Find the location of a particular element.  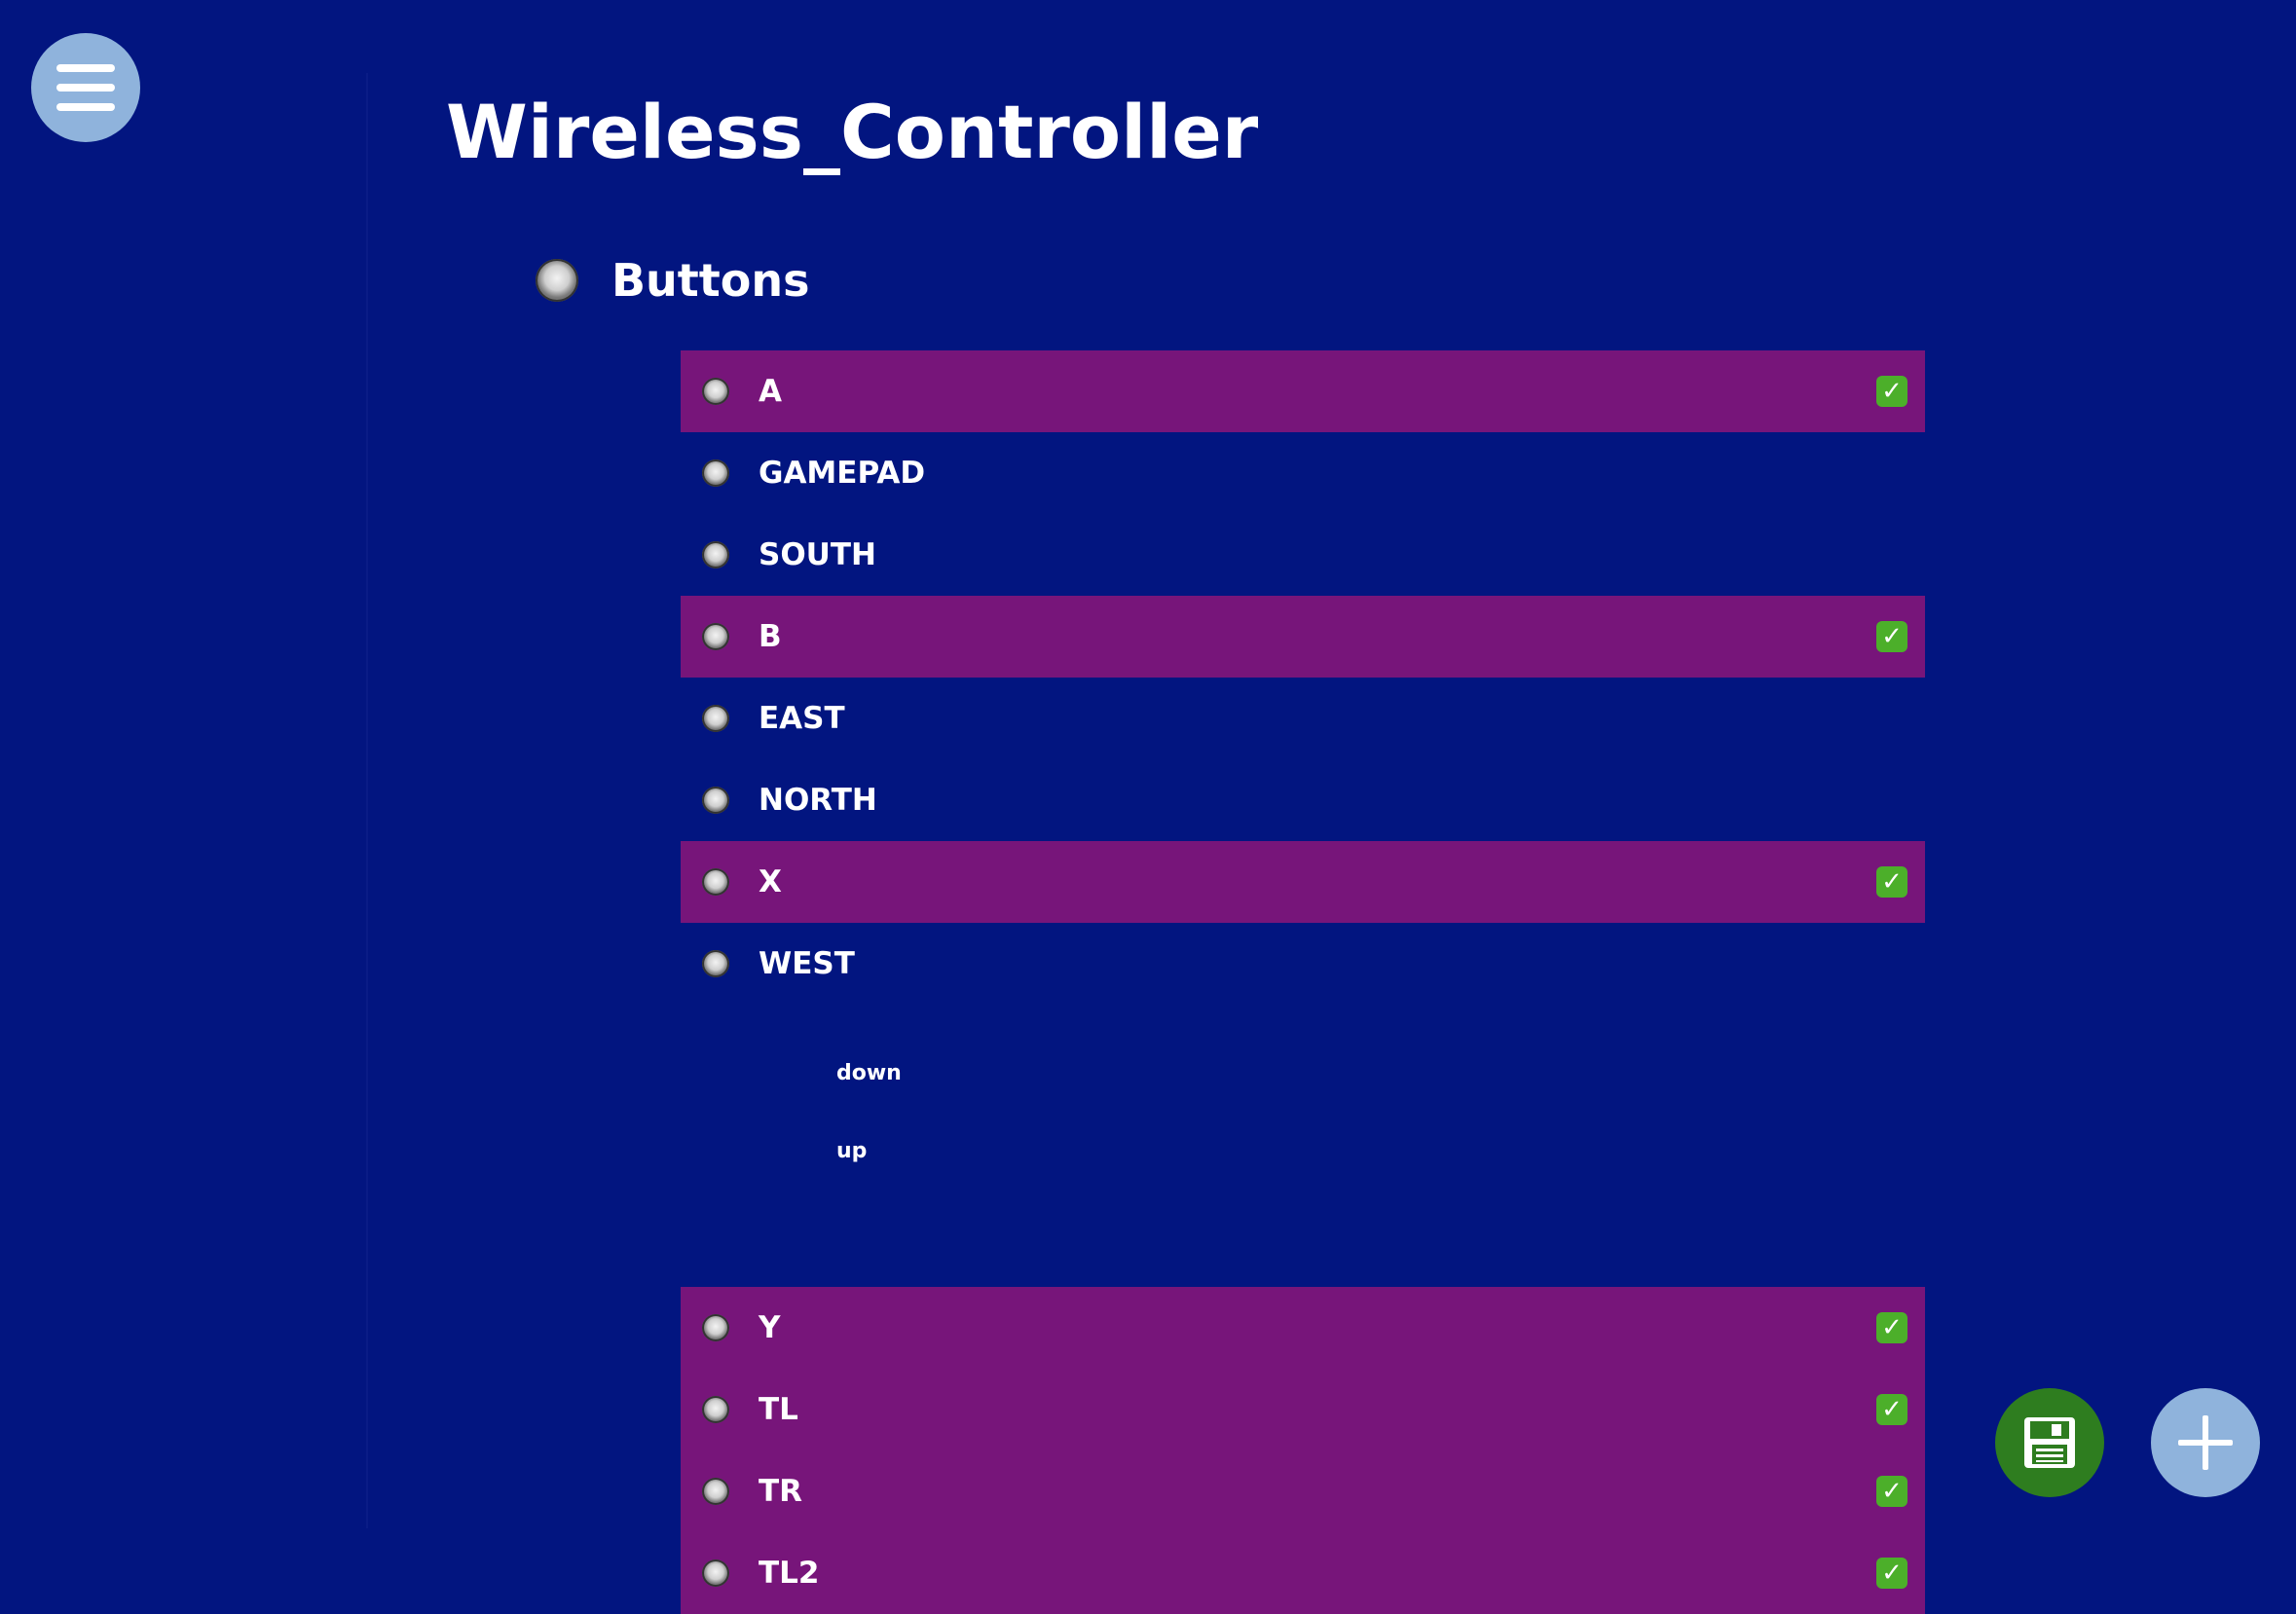

plus-icon is located at coordinates (2206, 1442).